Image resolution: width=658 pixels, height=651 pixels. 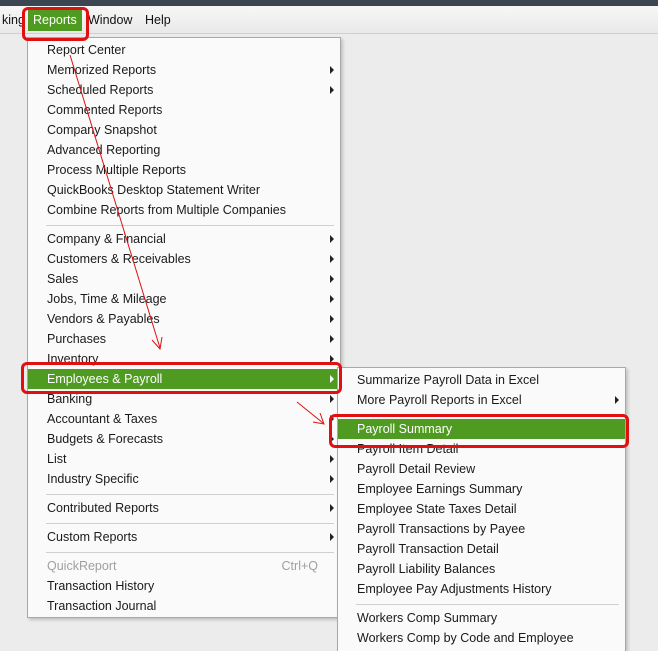 I want to click on menu-item-label: Workers Comp by Code and Employee, so click(x=465, y=638).